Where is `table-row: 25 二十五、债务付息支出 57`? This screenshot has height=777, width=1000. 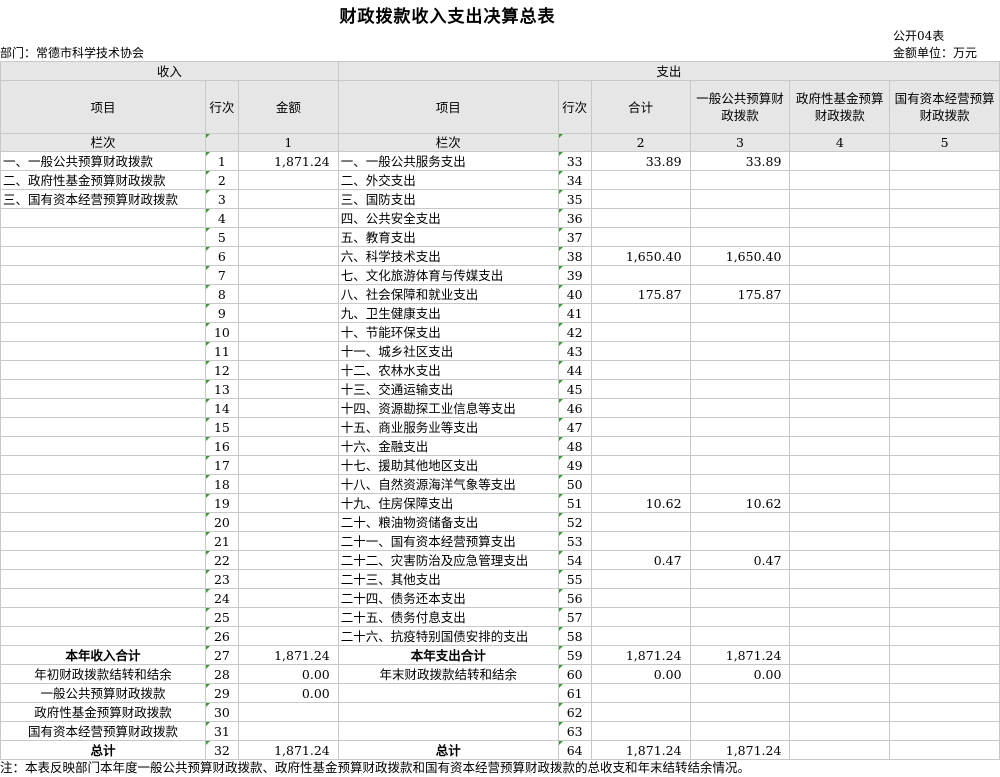 table-row: 25 二十五、债务付息支出 57 is located at coordinates (500, 617).